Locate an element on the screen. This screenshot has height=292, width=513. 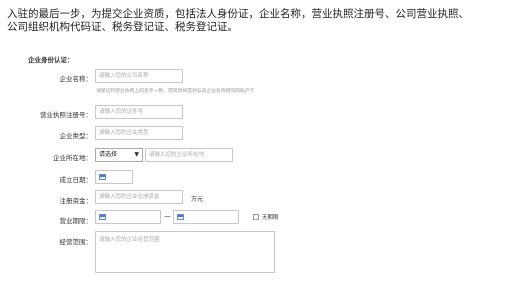
no-term-label: 无期限 is located at coordinates (270, 218).